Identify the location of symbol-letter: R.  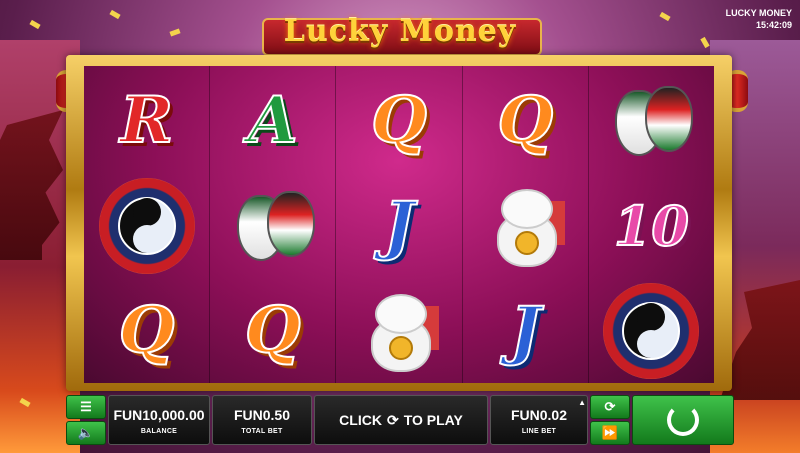
(146, 120).